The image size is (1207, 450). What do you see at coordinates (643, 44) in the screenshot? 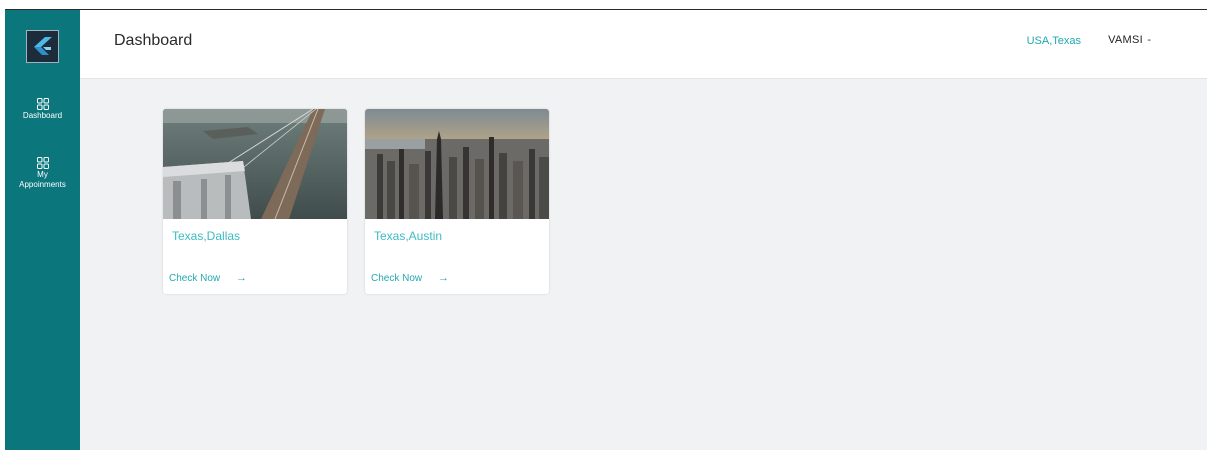
I see `top-header: Dashboard USA,Texas VAMSI -` at bounding box center [643, 44].